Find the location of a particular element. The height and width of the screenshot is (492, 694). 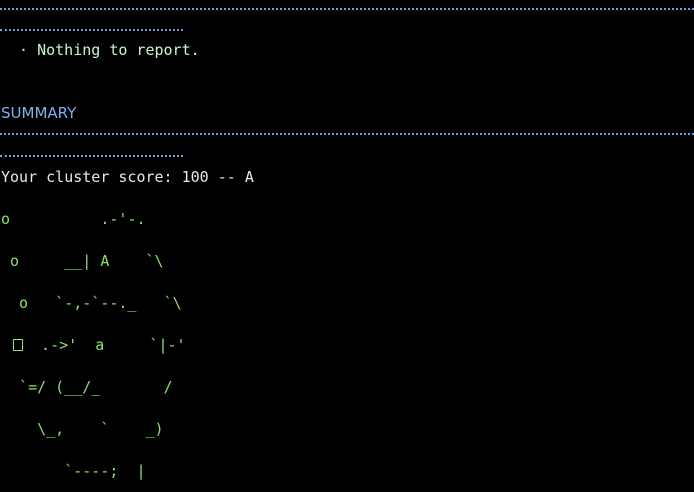

ascii-art-line: `----; | is located at coordinates (73, 471).